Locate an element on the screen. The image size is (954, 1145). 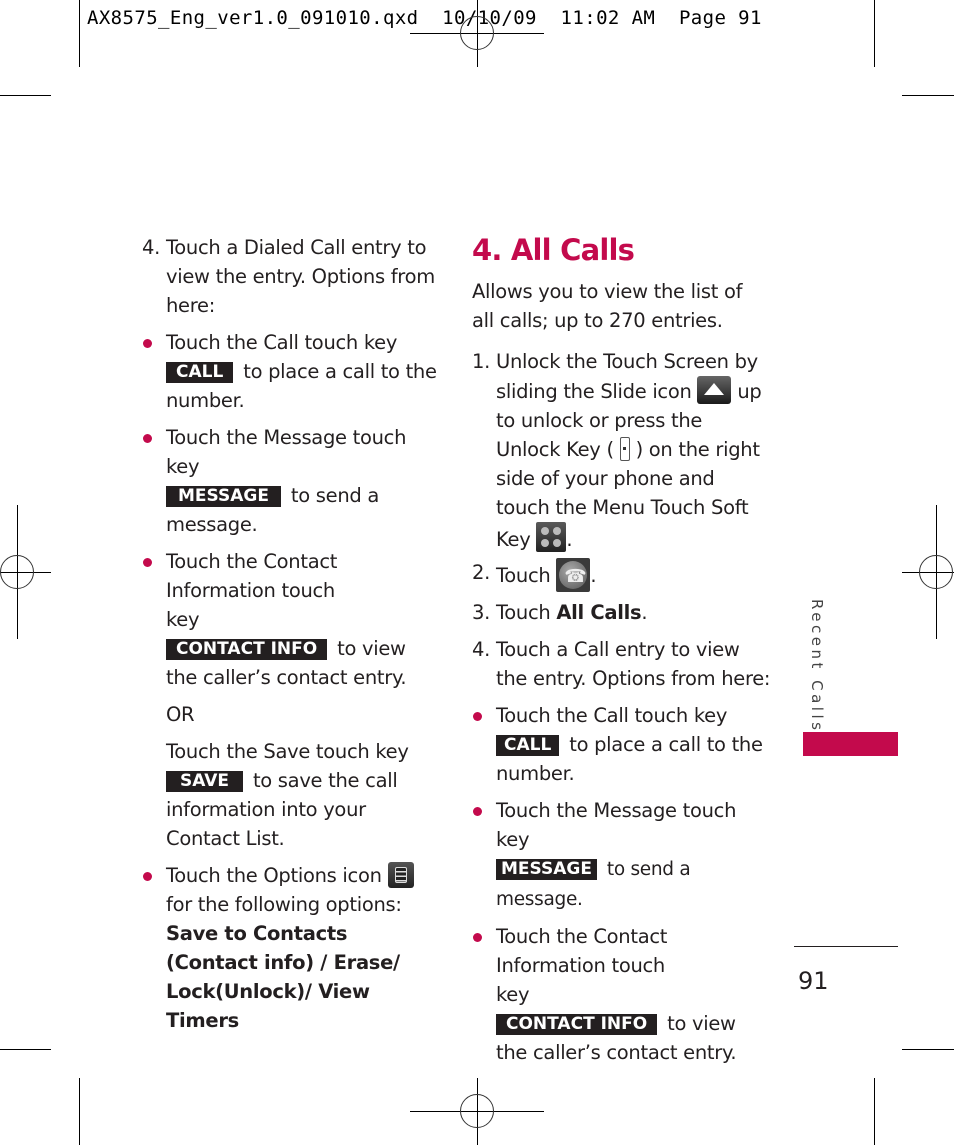
section-tab-marker is located at coordinates (850, 744).